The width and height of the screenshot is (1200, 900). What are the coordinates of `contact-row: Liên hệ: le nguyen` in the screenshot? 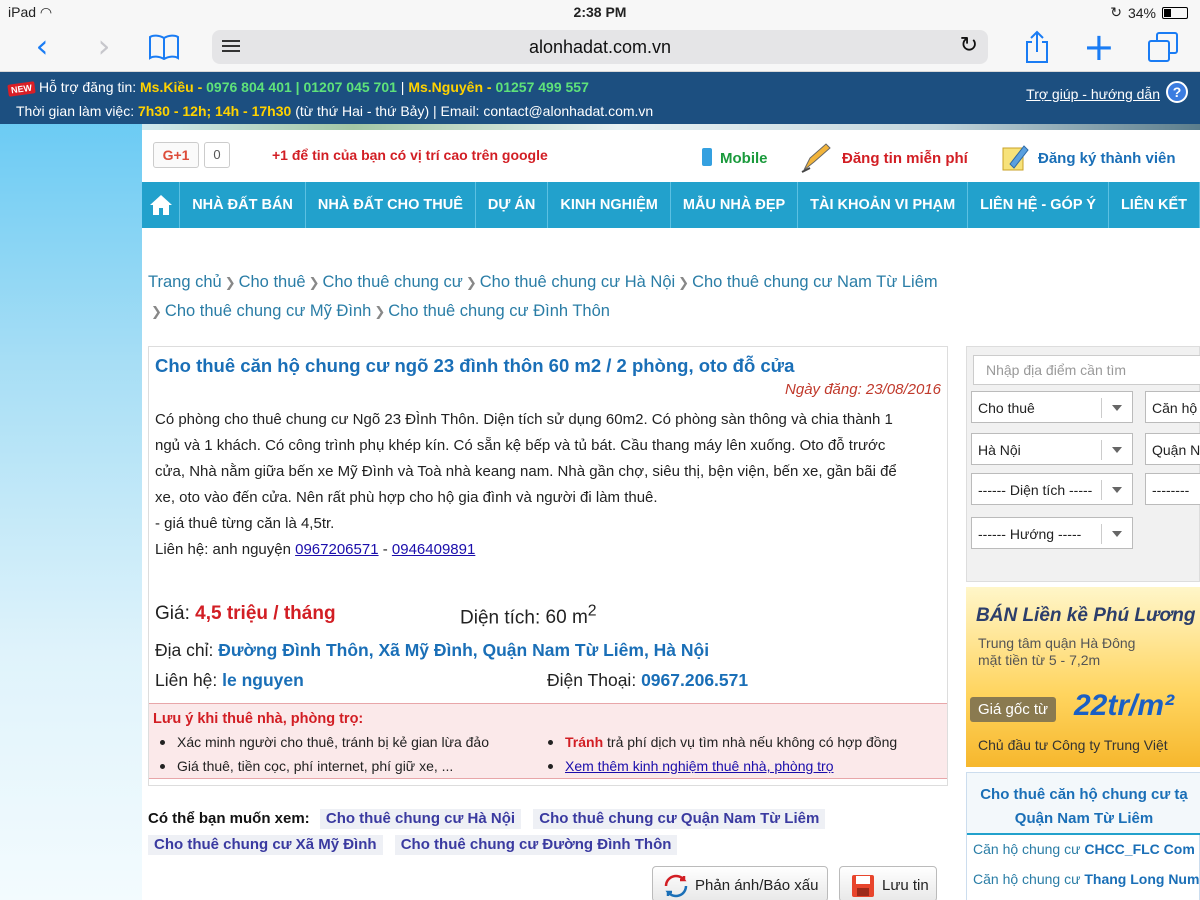 It's located at (229, 680).